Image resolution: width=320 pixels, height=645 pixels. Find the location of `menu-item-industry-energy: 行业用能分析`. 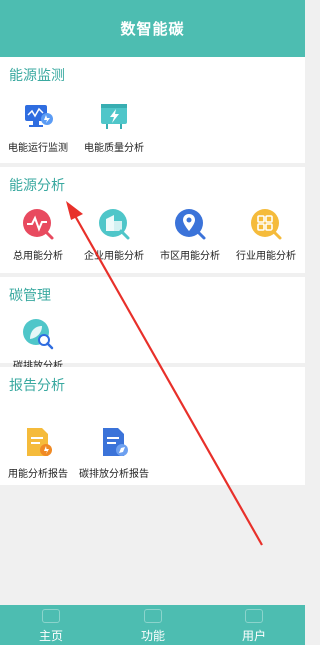

menu-item-industry-energy: 行业用能分析 is located at coordinates (266, 234).